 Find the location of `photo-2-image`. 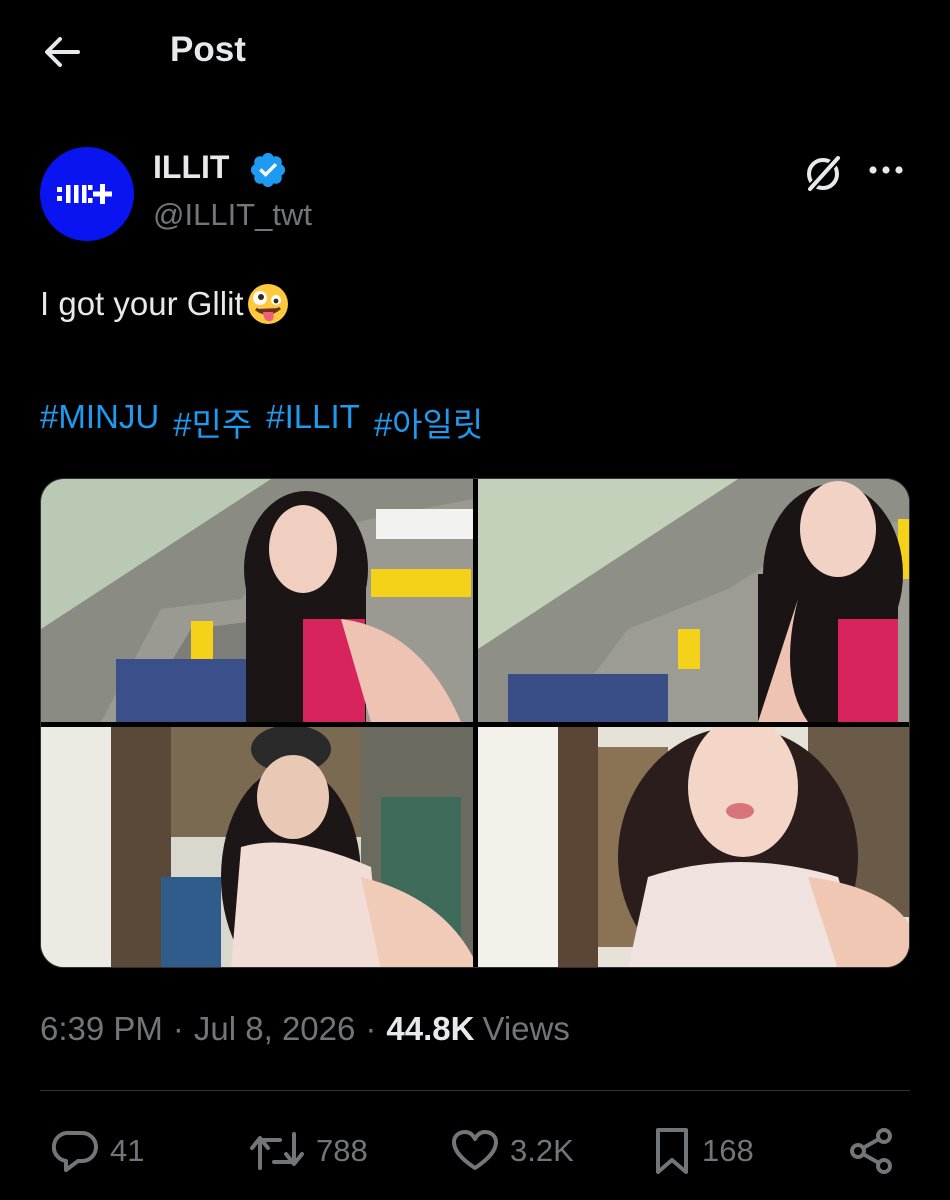

photo-2-image is located at coordinates (693, 600).